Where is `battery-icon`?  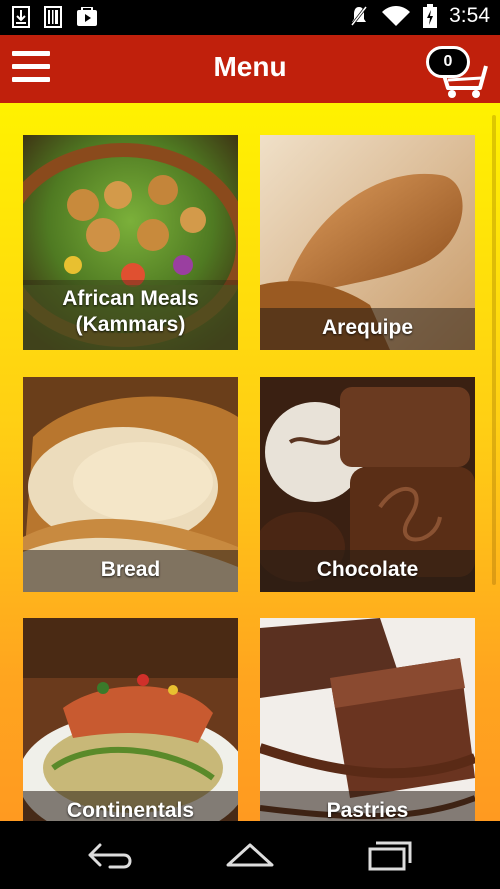 battery-icon is located at coordinates (430, 16).